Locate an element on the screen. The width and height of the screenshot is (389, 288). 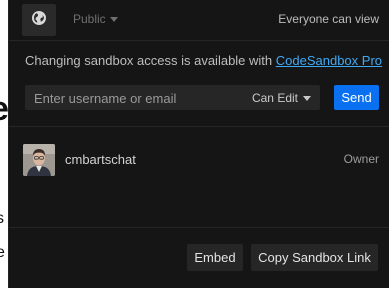
access-level-select: Public is located at coordinates (95, 19).